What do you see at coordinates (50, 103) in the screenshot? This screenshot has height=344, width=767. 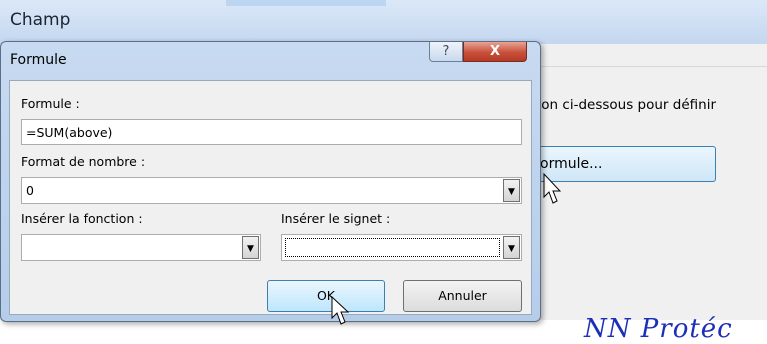 I see `formula-label: Formule :` at bounding box center [50, 103].